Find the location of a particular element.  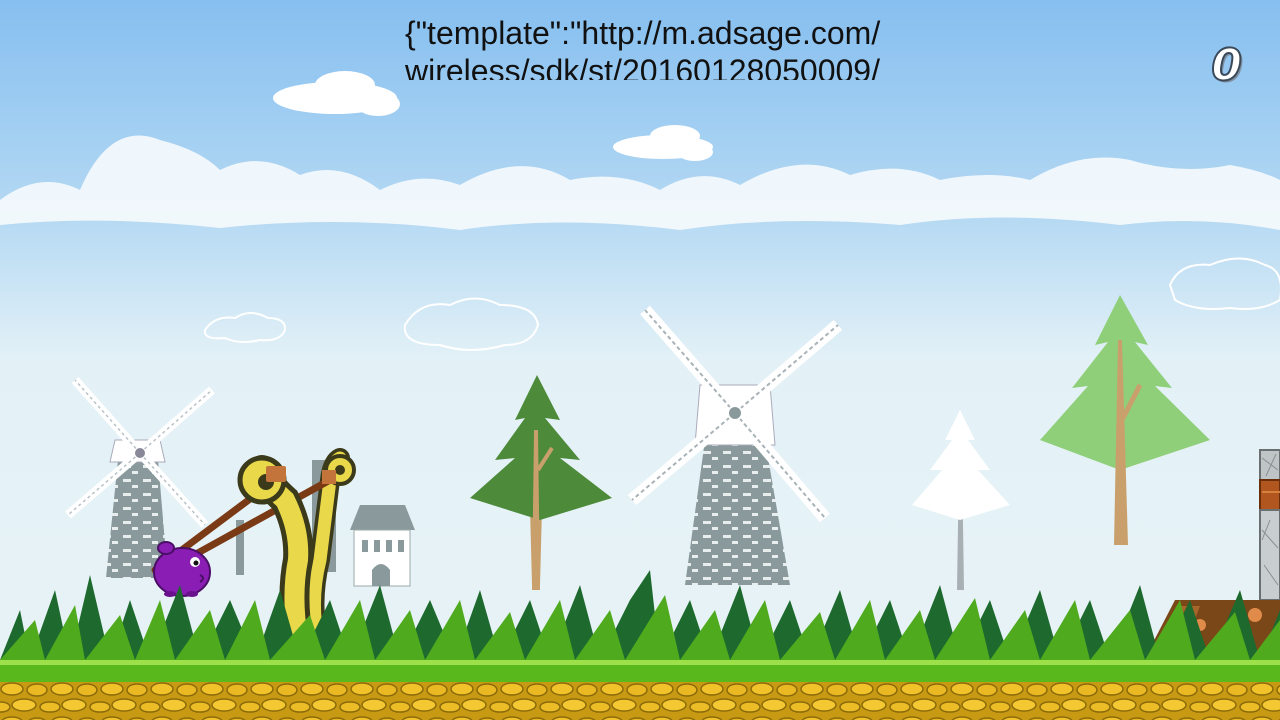

ground is located at coordinates (640, 701).